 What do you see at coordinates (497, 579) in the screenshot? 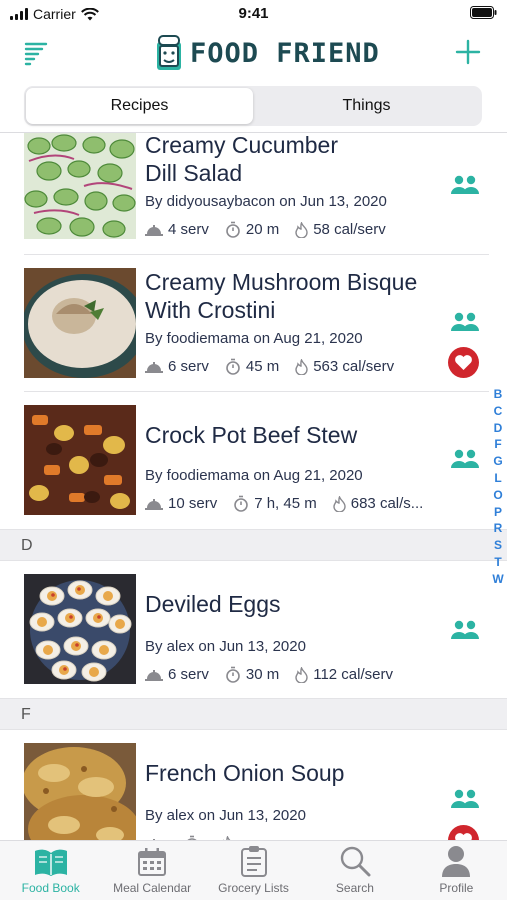
I see `index-letter: W` at bounding box center [497, 579].